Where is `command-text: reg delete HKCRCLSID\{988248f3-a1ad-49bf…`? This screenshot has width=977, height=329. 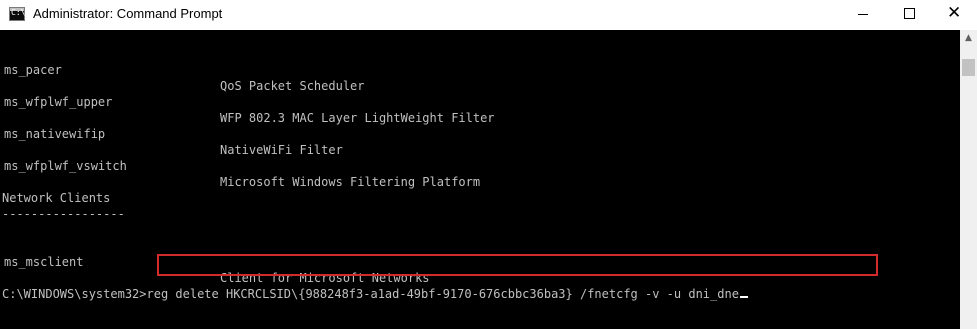 command-text: reg delete HKCRCLSID\{988248f3-a1ad-49bf… is located at coordinates (442, 294).